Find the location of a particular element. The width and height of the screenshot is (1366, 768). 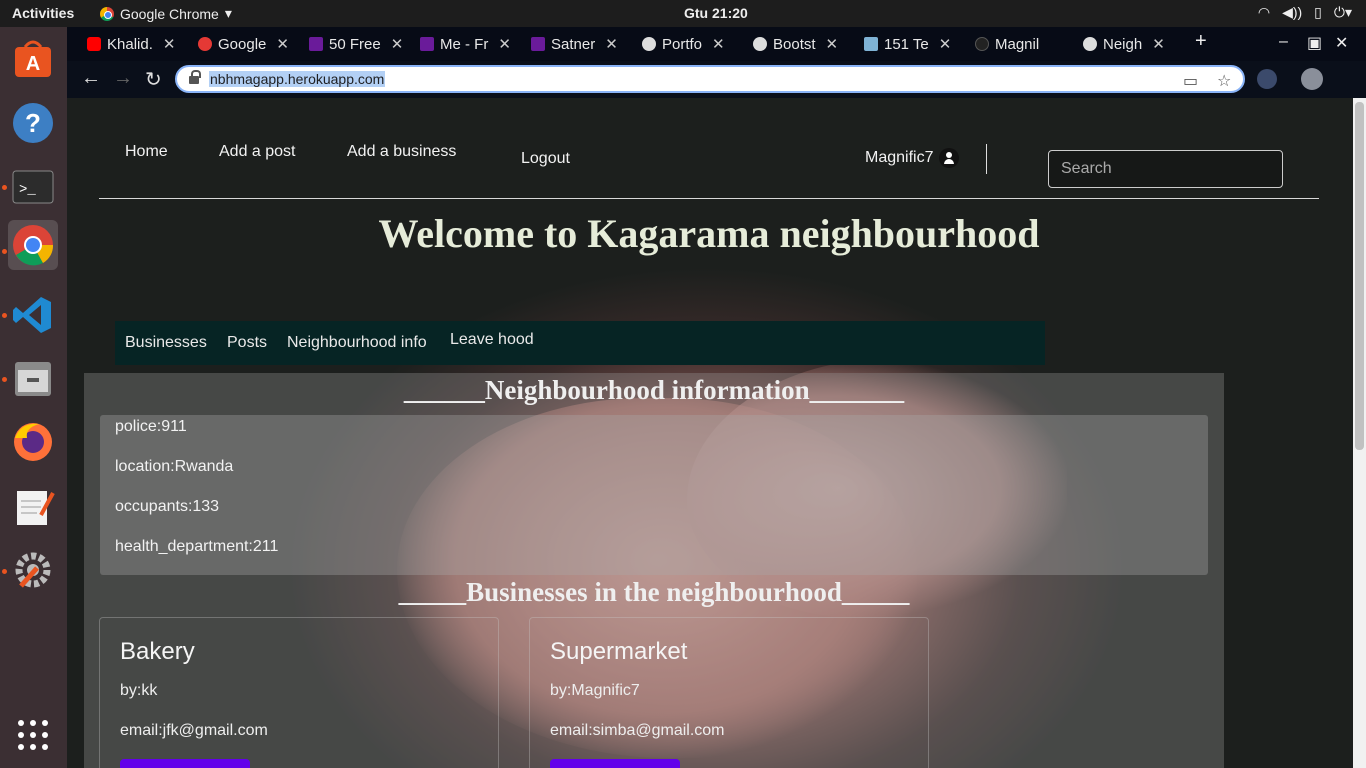

browser-tab: Me - Fr ✕ is located at coordinates (468, 44).